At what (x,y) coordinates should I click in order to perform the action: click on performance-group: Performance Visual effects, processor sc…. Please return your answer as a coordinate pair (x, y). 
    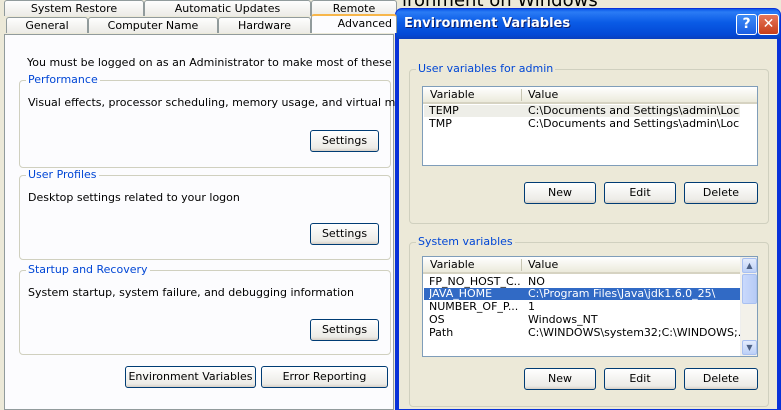
    Looking at the image, I should click on (225, 120).